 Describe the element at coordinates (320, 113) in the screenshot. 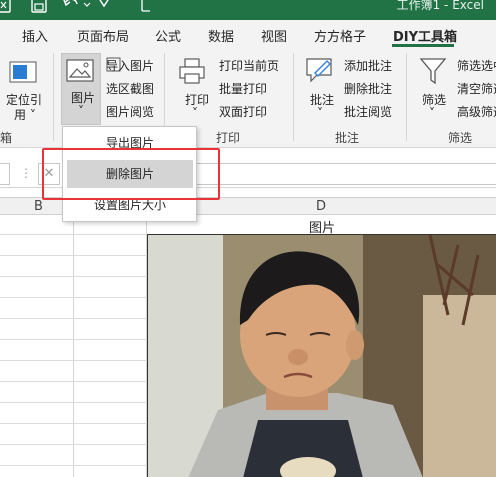

I see `comment-dropdown-caret: ˅` at that location.